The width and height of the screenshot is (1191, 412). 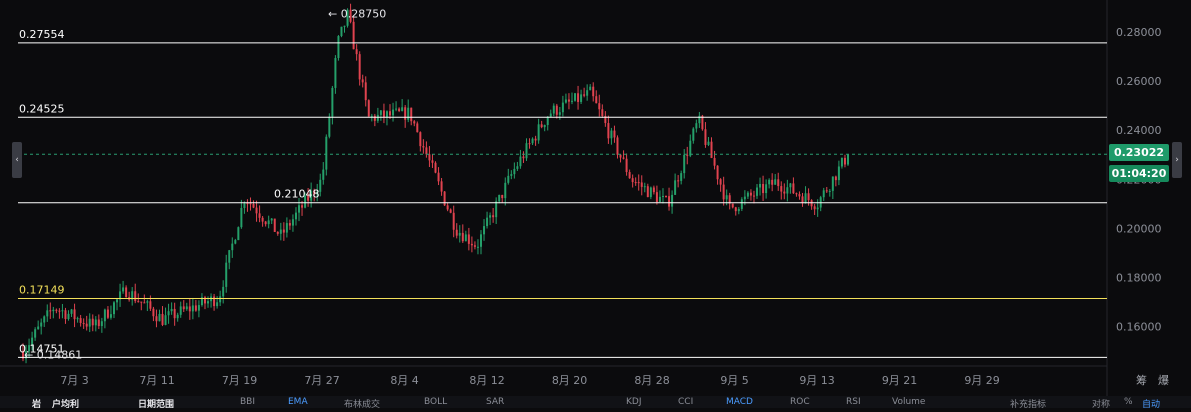 I want to click on toolbar-item: Volume, so click(x=908, y=402).